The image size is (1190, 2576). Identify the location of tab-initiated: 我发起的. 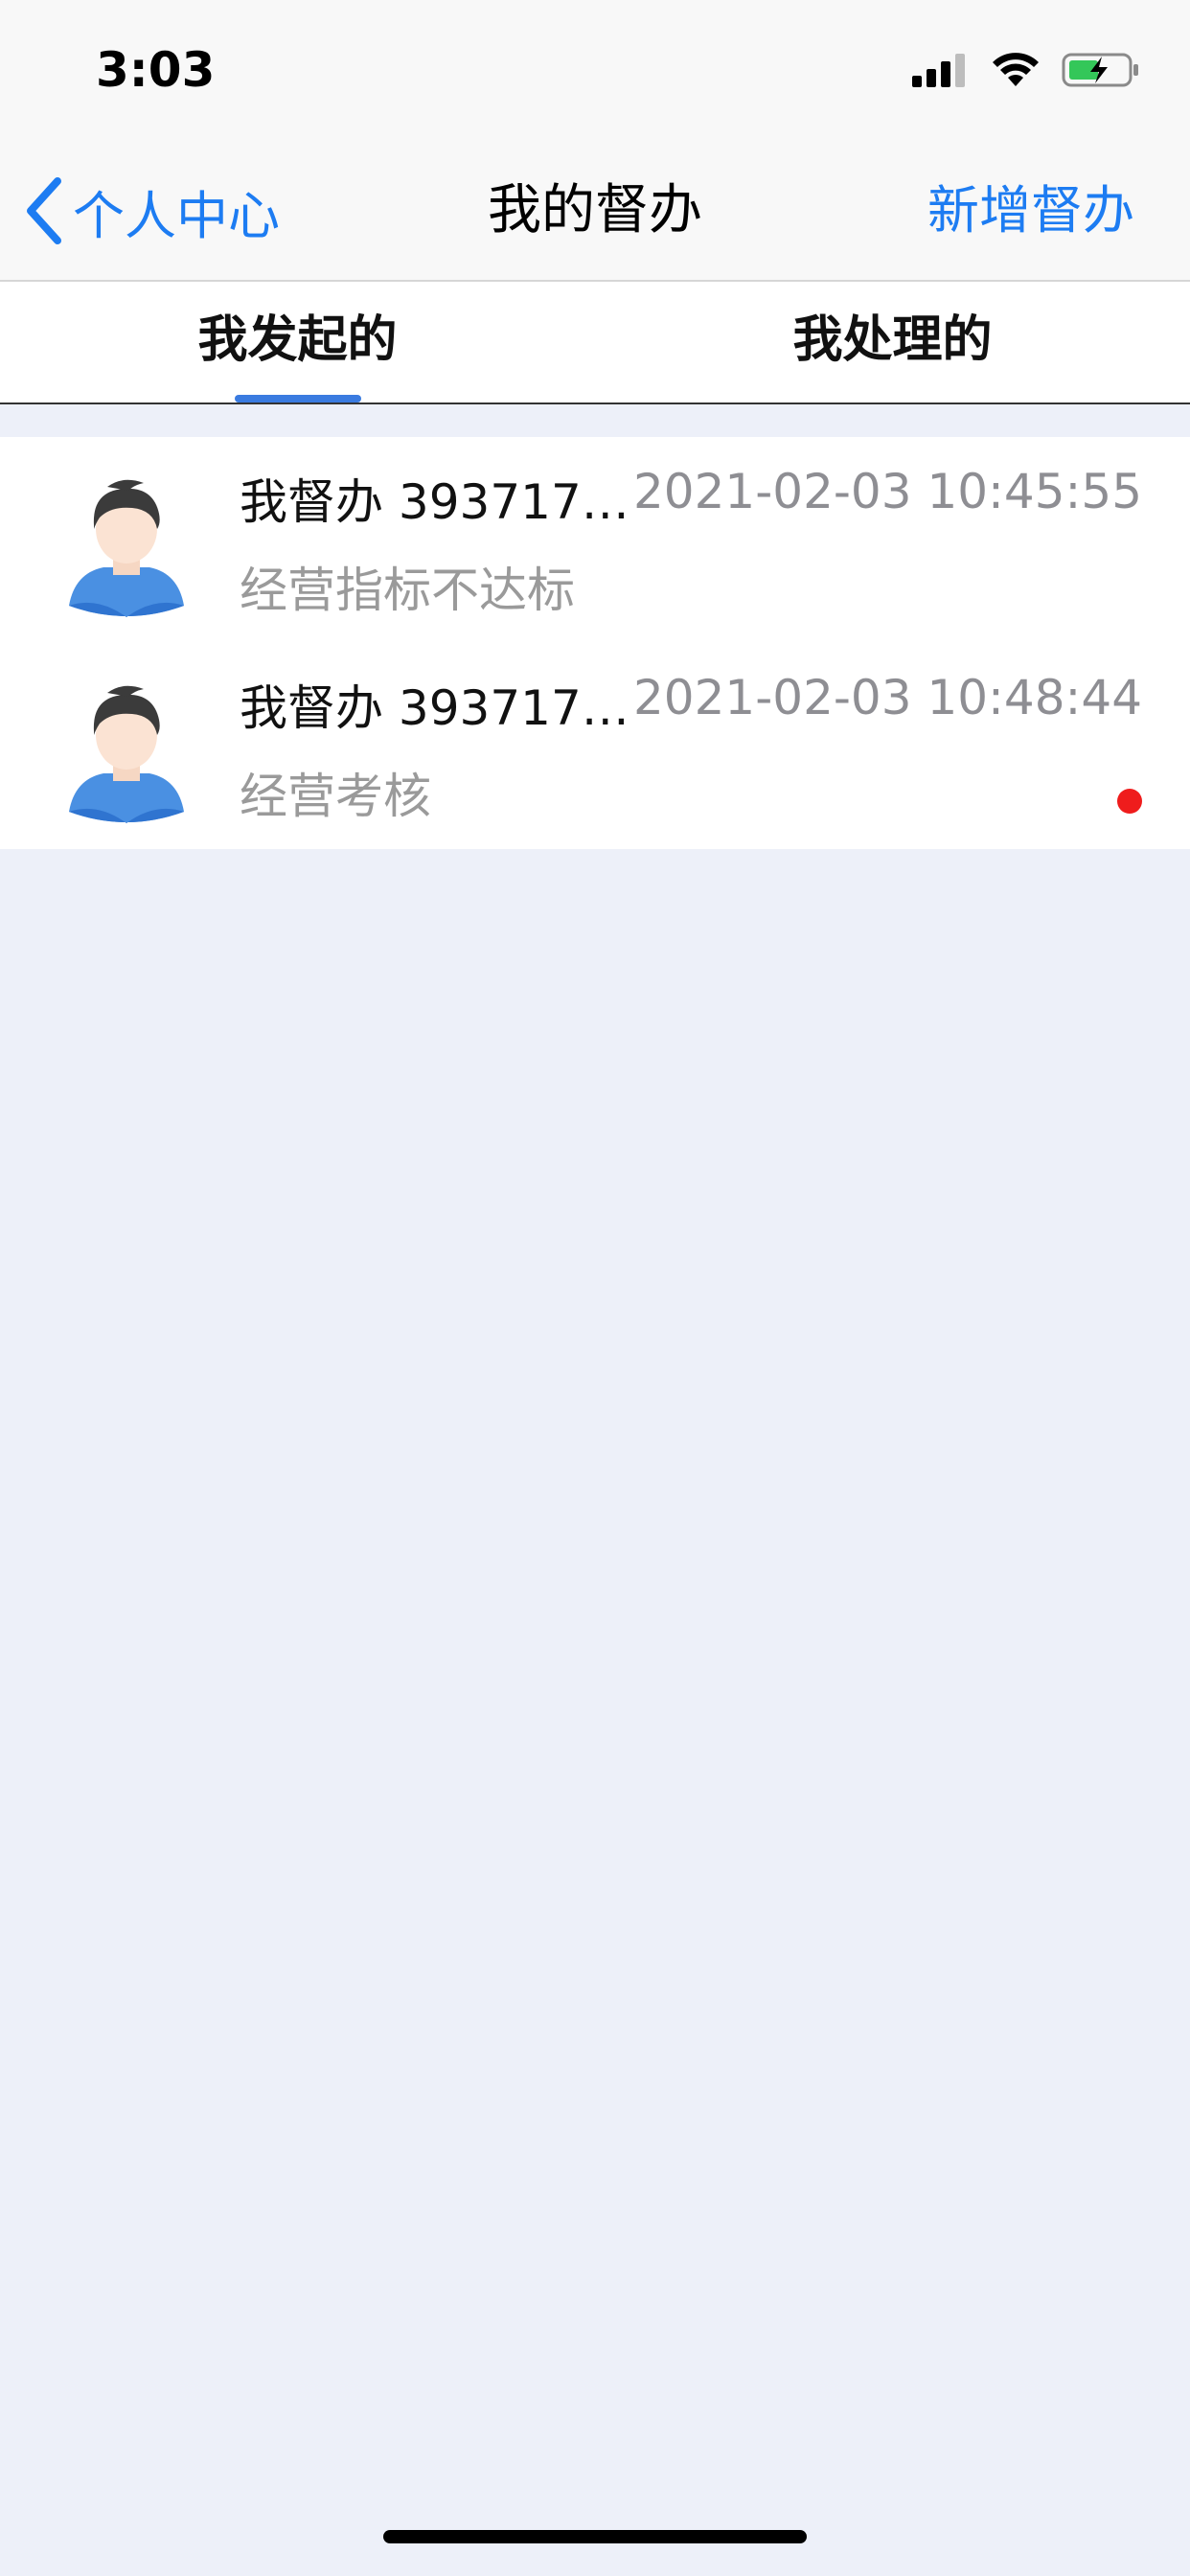
(297, 342).